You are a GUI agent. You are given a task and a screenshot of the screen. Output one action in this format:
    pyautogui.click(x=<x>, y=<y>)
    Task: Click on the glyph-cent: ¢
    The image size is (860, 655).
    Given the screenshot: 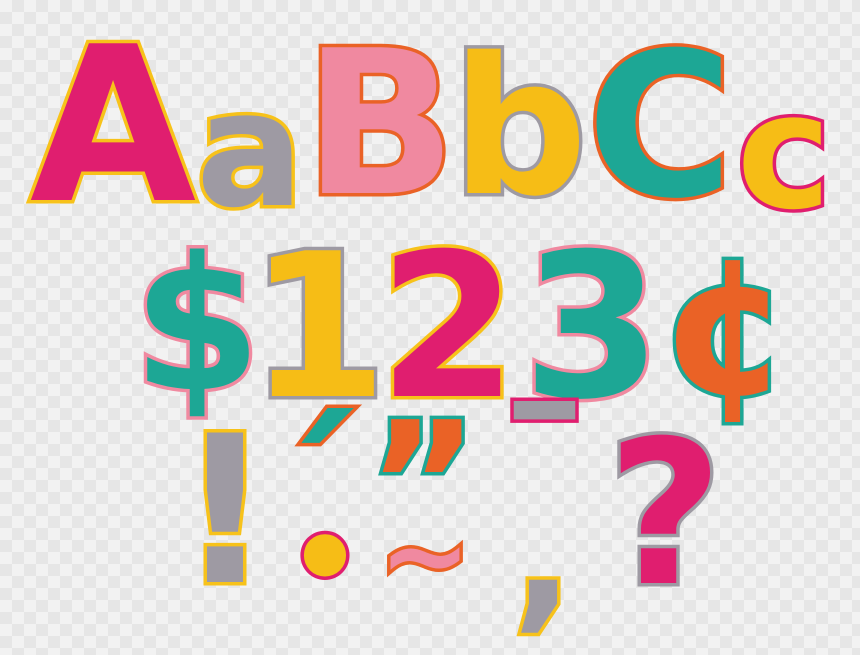 What is the action you would take?
    pyautogui.click(x=725, y=327)
    